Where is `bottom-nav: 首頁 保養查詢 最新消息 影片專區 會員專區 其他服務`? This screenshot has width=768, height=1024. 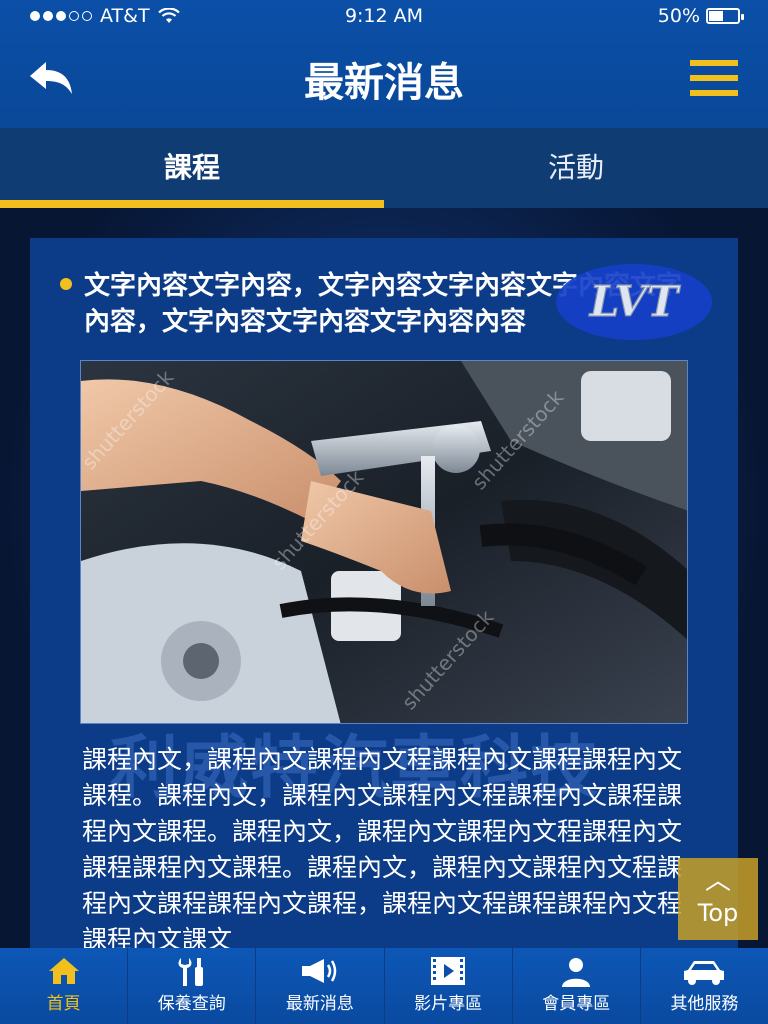 bottom-nav: 首頁 保養查詢 最新消息 影片專區 會員專區 其他服務 is located at coordinates (384, 986).